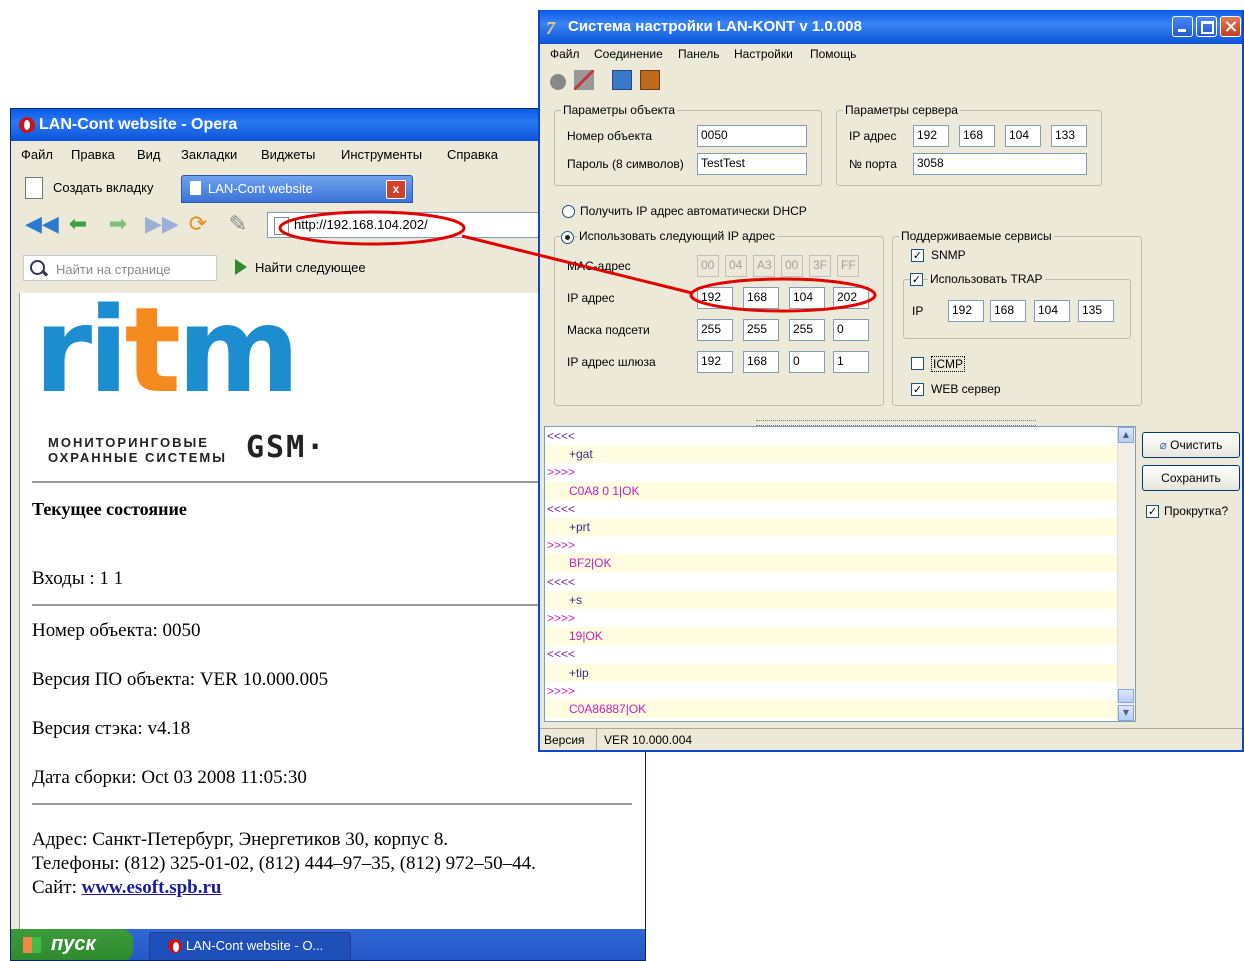  What do you see at coordinates (1191, 445) in the screenshot?
I see `clear-button: ⌀ Очистить` at bounding box center [1191, 445].